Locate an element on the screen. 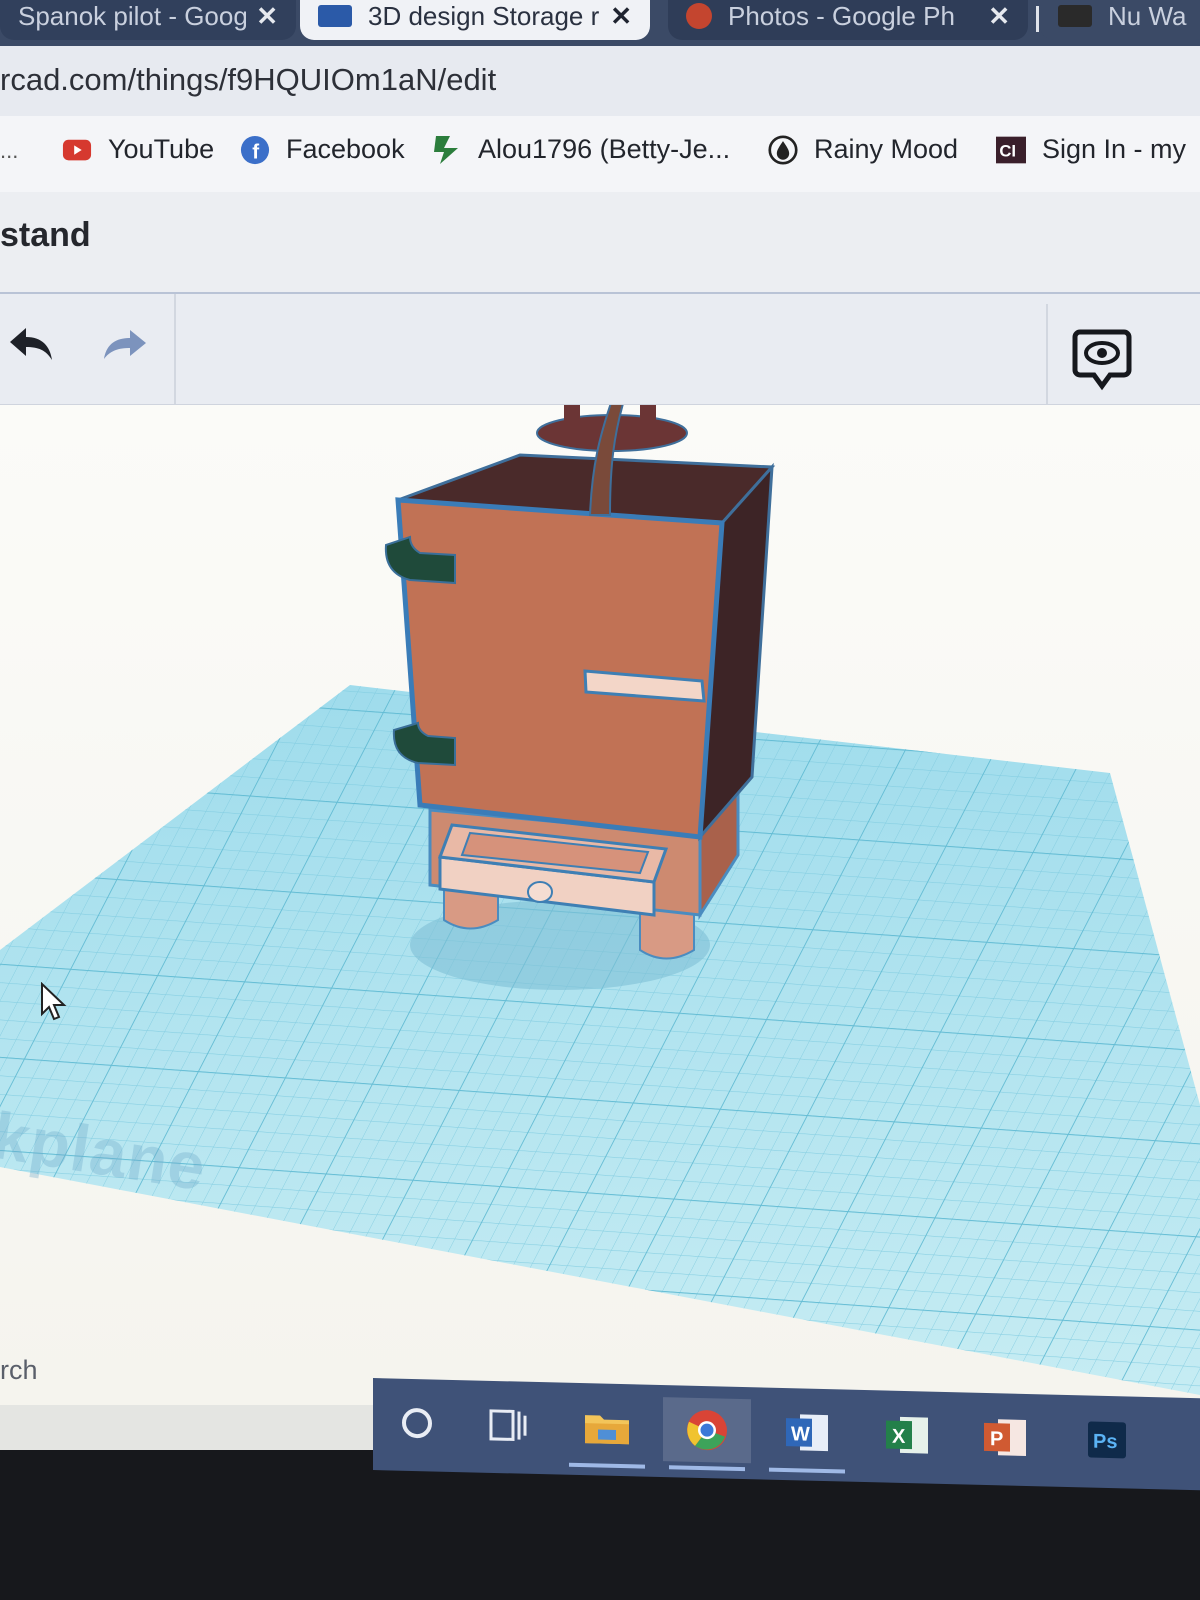  tab-nu-wa: Nu Wa is located at coordinates (1120, 20).